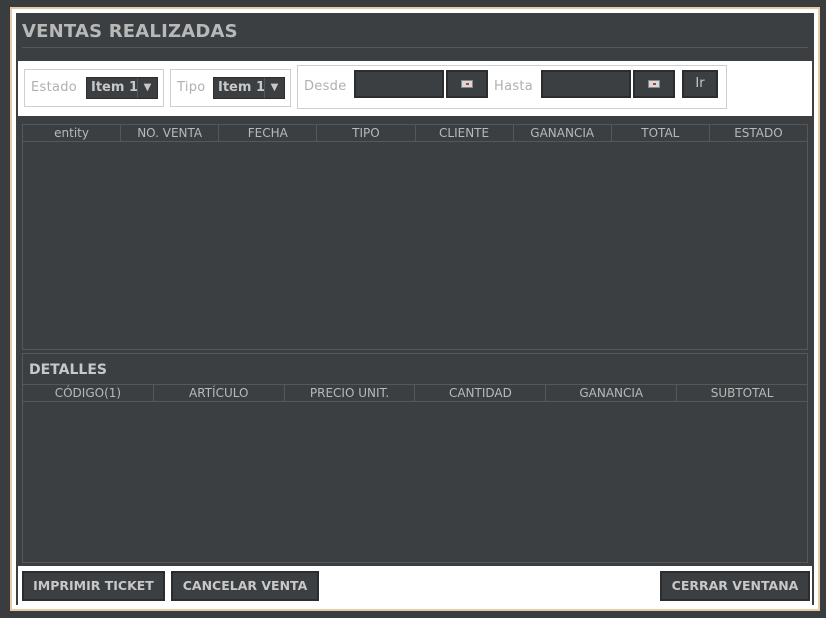 Image resolution: width=826 pixels, height=618 pixels. Describe the element at coordinates (88, 393) in the screenshot. I see `details-column-header: CÓDIGO(1)` at that location.